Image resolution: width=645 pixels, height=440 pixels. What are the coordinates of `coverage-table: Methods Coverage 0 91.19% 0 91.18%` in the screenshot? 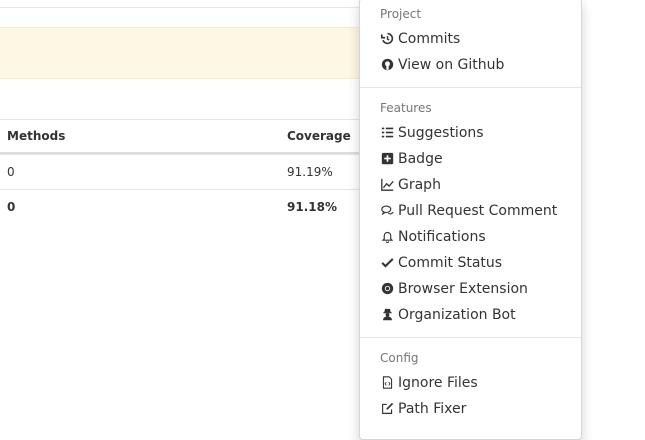 It's located at (180, 171).